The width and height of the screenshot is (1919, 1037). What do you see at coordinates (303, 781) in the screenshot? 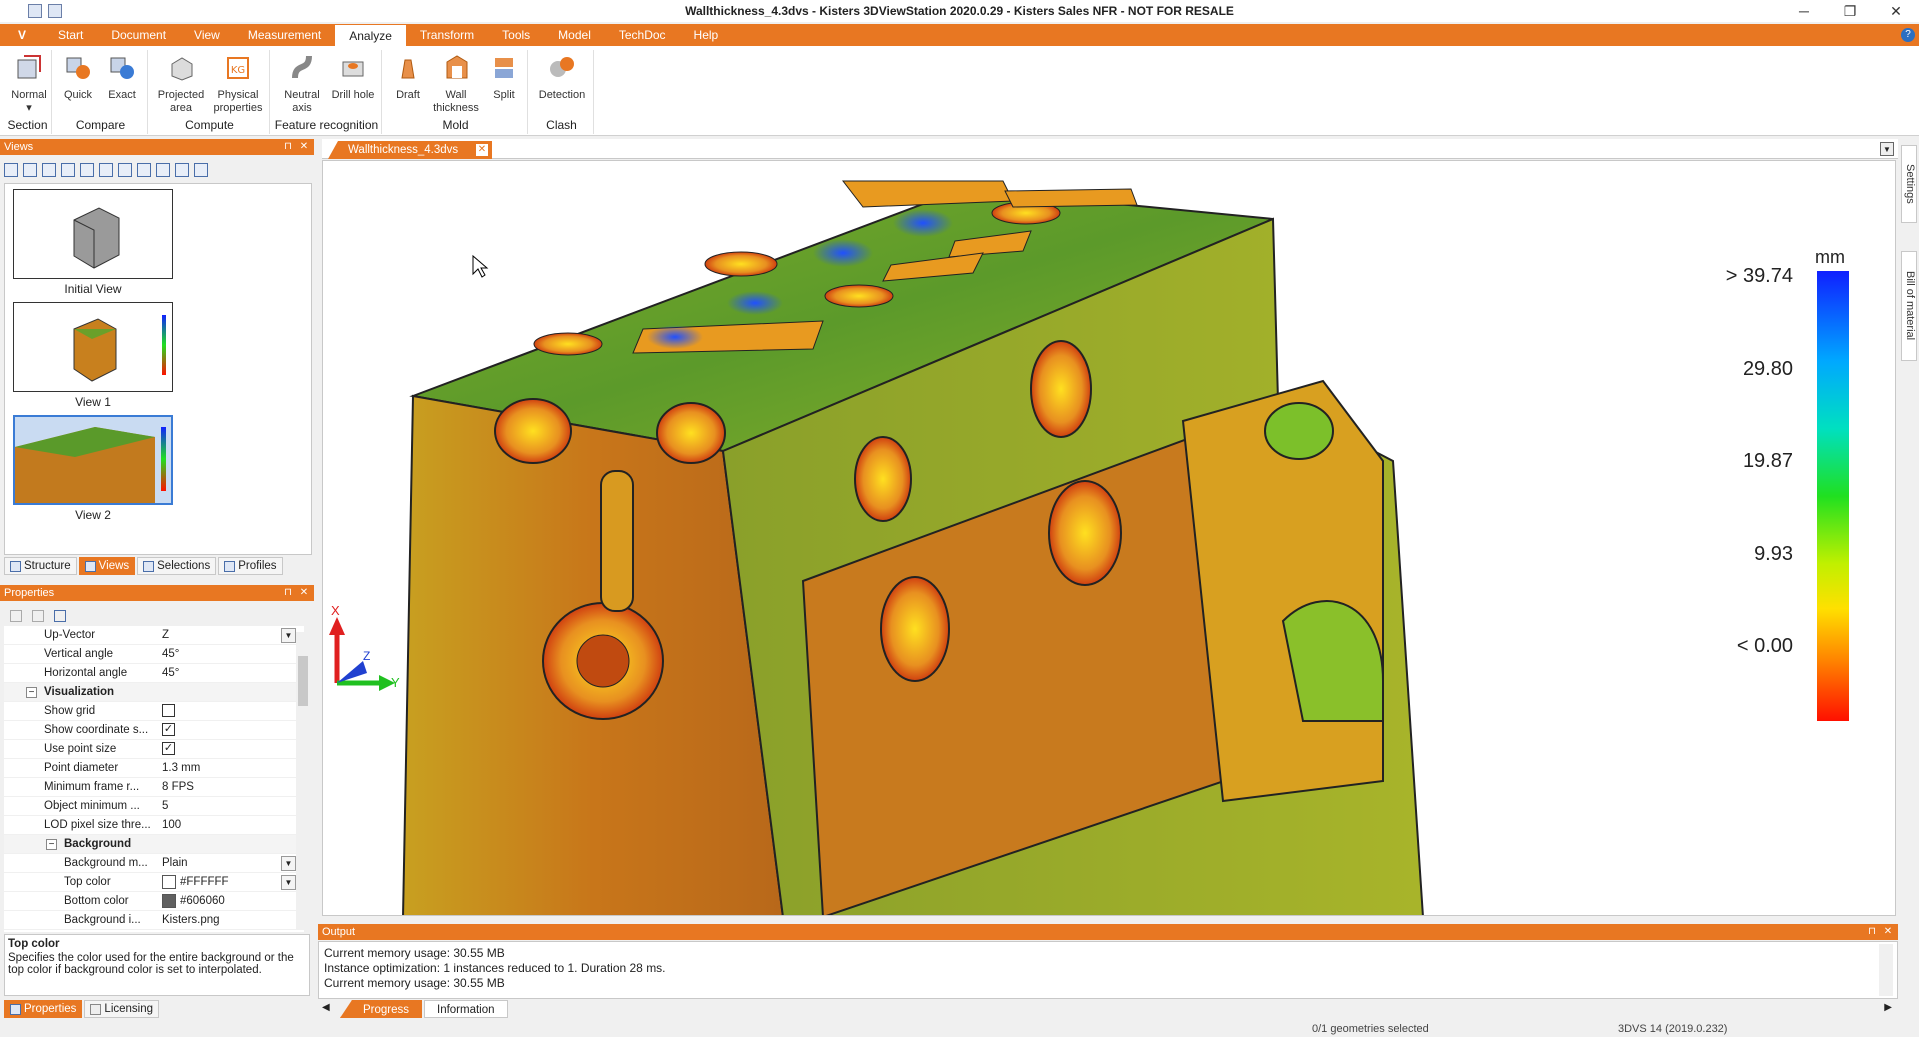
I see `properties-scrollbar` at bounding box center [303, 781].